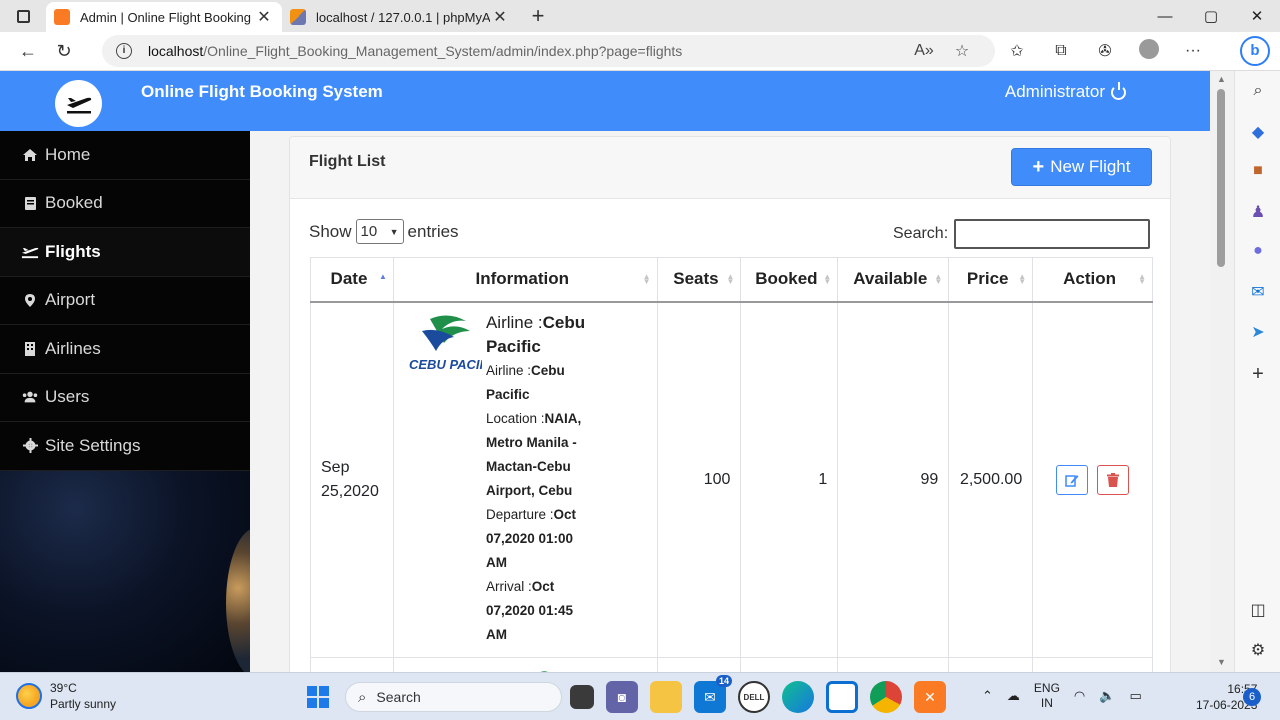  Describe the element at coordinates (1257, 650) in the screenshot. I see `settings-icon: ⚙` at that location.